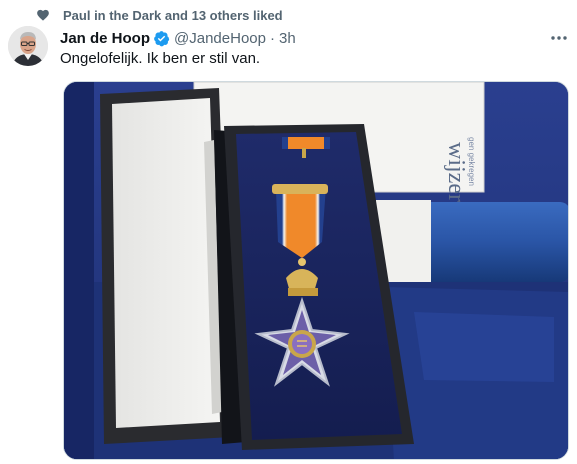 The image size is (577, 464). I want to click on tweet-time: 3h, so click(287, 38).